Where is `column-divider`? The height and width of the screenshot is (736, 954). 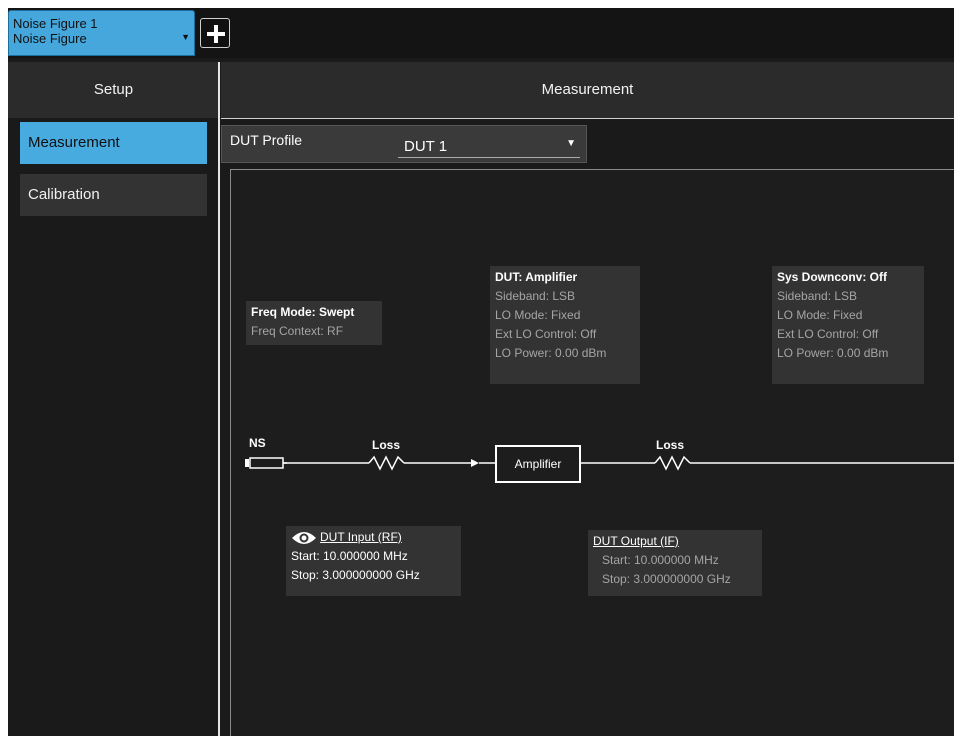
column-divider is located at coordinates (219, 399).